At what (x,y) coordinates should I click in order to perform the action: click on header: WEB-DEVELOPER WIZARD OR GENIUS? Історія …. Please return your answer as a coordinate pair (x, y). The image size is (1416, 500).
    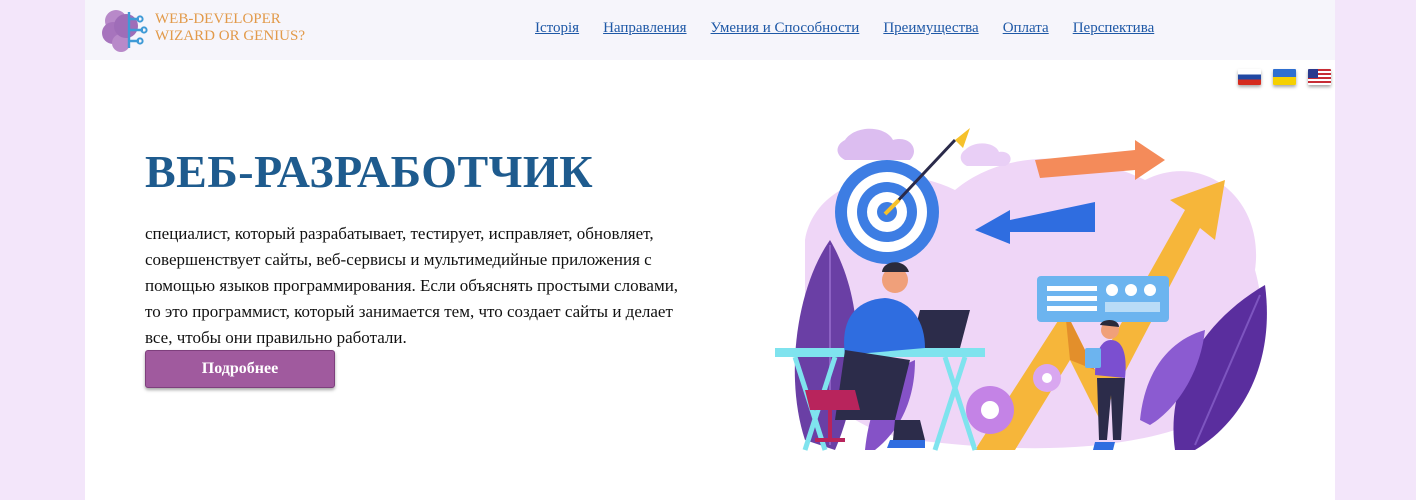
    Looking at the image, I should click on (710, 30).